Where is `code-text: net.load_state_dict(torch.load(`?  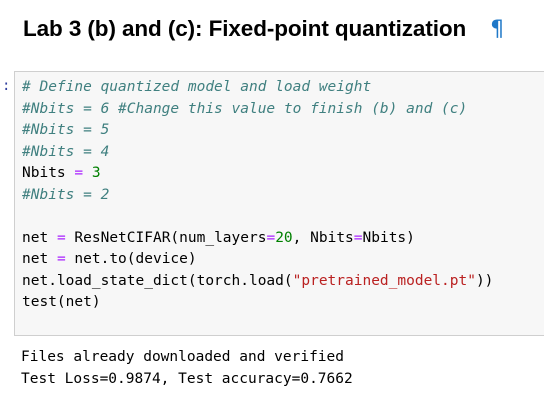
code-text: net.load_state_dict(torch.load( is located at coordinates (157, 280).